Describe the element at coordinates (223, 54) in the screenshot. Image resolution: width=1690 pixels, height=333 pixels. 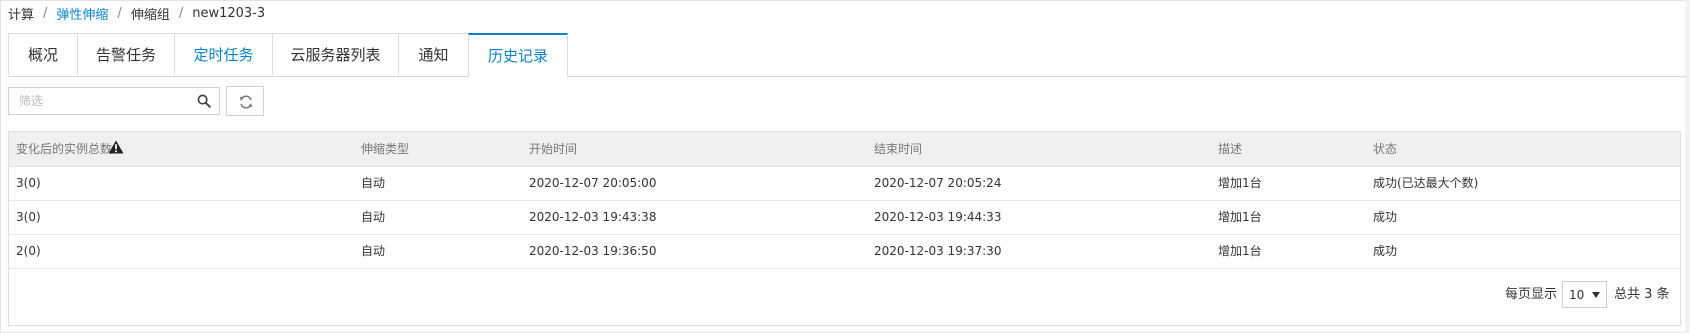
I see `tab-scheduled-tasks: 定时任务` at that location.